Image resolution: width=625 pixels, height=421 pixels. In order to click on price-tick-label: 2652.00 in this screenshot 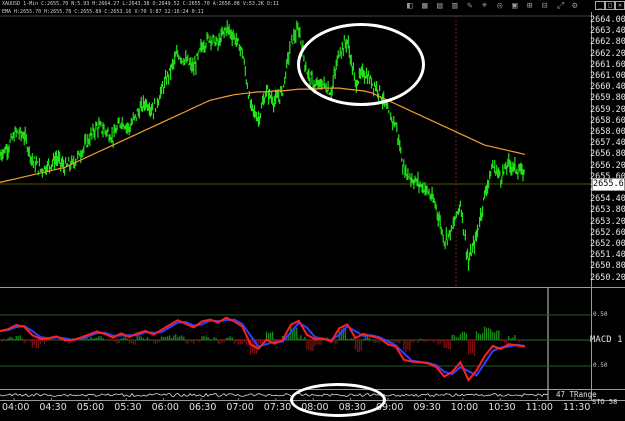, I will do `click(607, 244)`.